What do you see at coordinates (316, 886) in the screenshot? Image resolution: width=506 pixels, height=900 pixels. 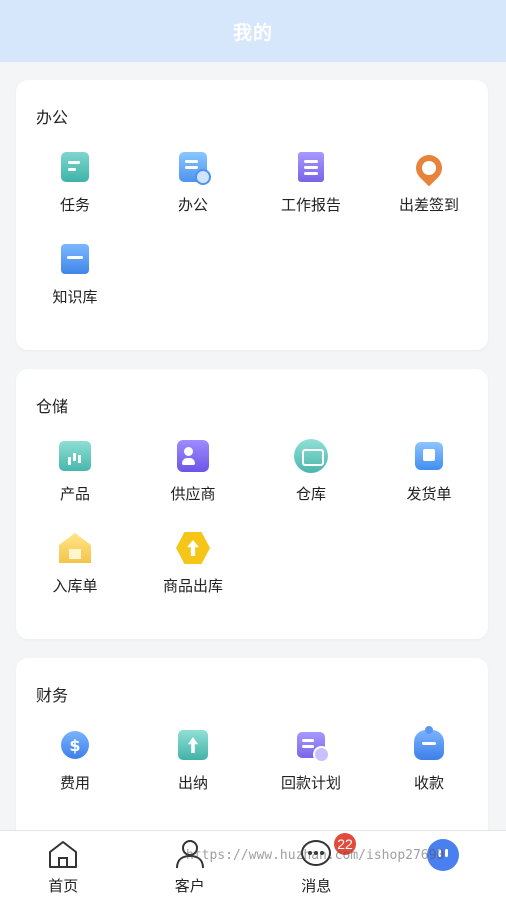 I see `nav-label: 消息` at bounding box center [316, 886].